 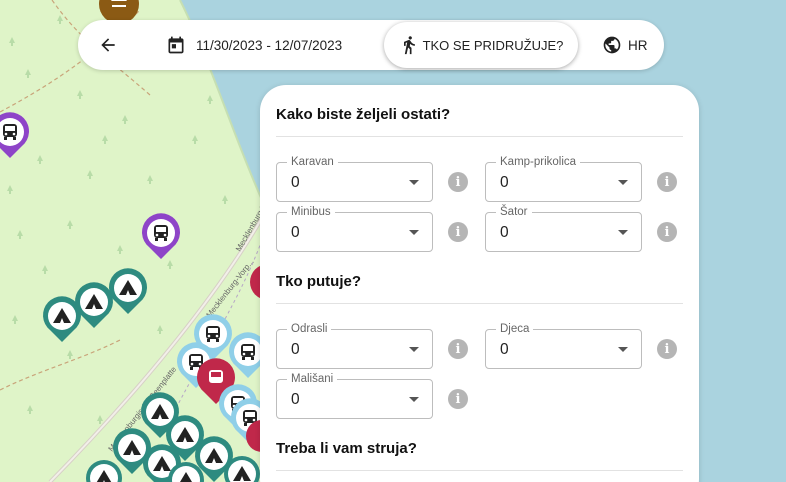 What do you see at coordinates (346, 448) in the screenshot?
I see `power-section-title: Treba li vam struja?` at bounding box center [346, 448].